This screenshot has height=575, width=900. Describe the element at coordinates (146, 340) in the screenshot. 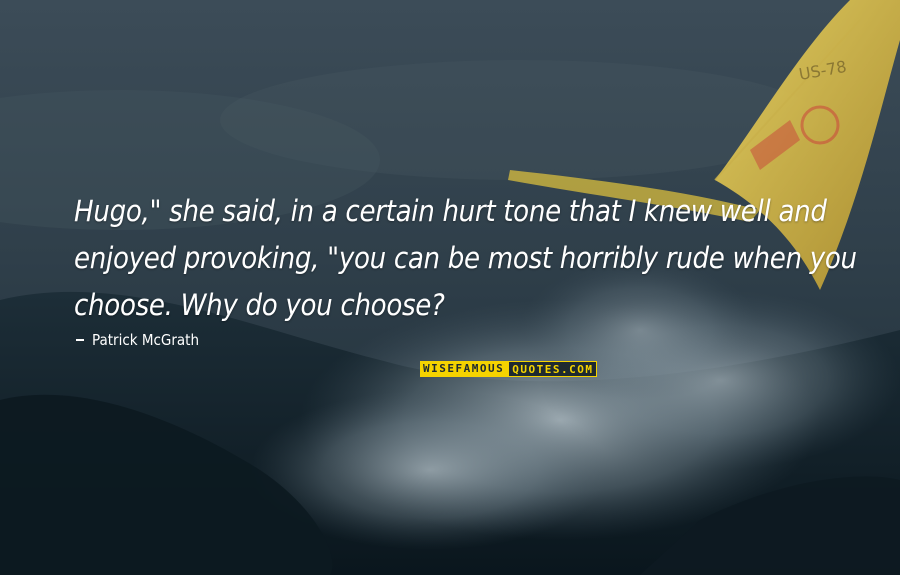

I see `author-name: Patrick McGrath` at that location.